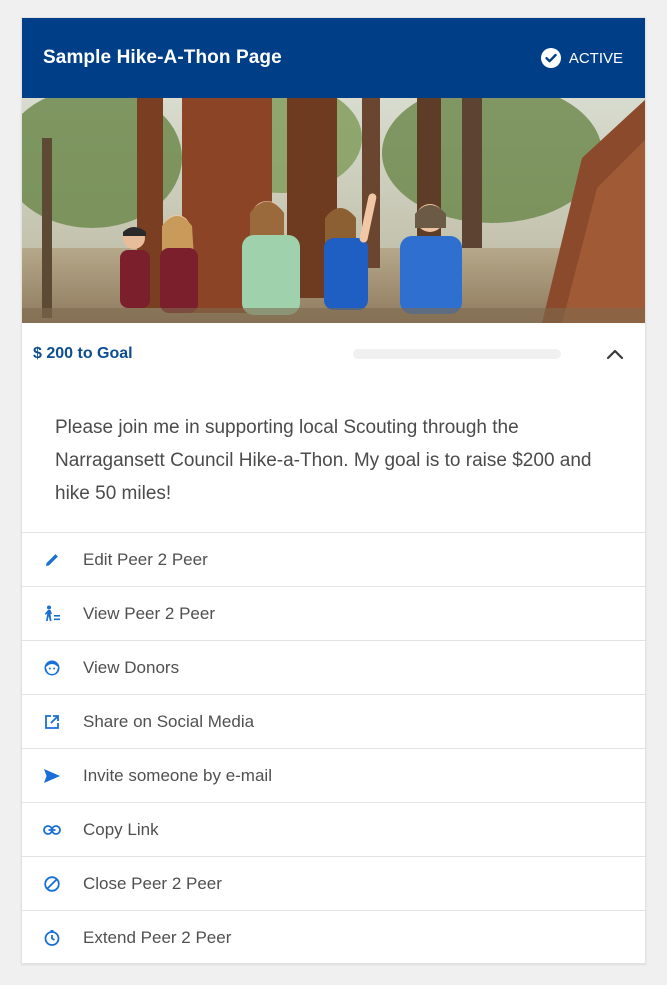 This screenshot has width=667, height=985. What do you see at coordinates (169, 721) in the screenshot?
I see `action-label: Share on Social Media` at bounding box center [169, 721].